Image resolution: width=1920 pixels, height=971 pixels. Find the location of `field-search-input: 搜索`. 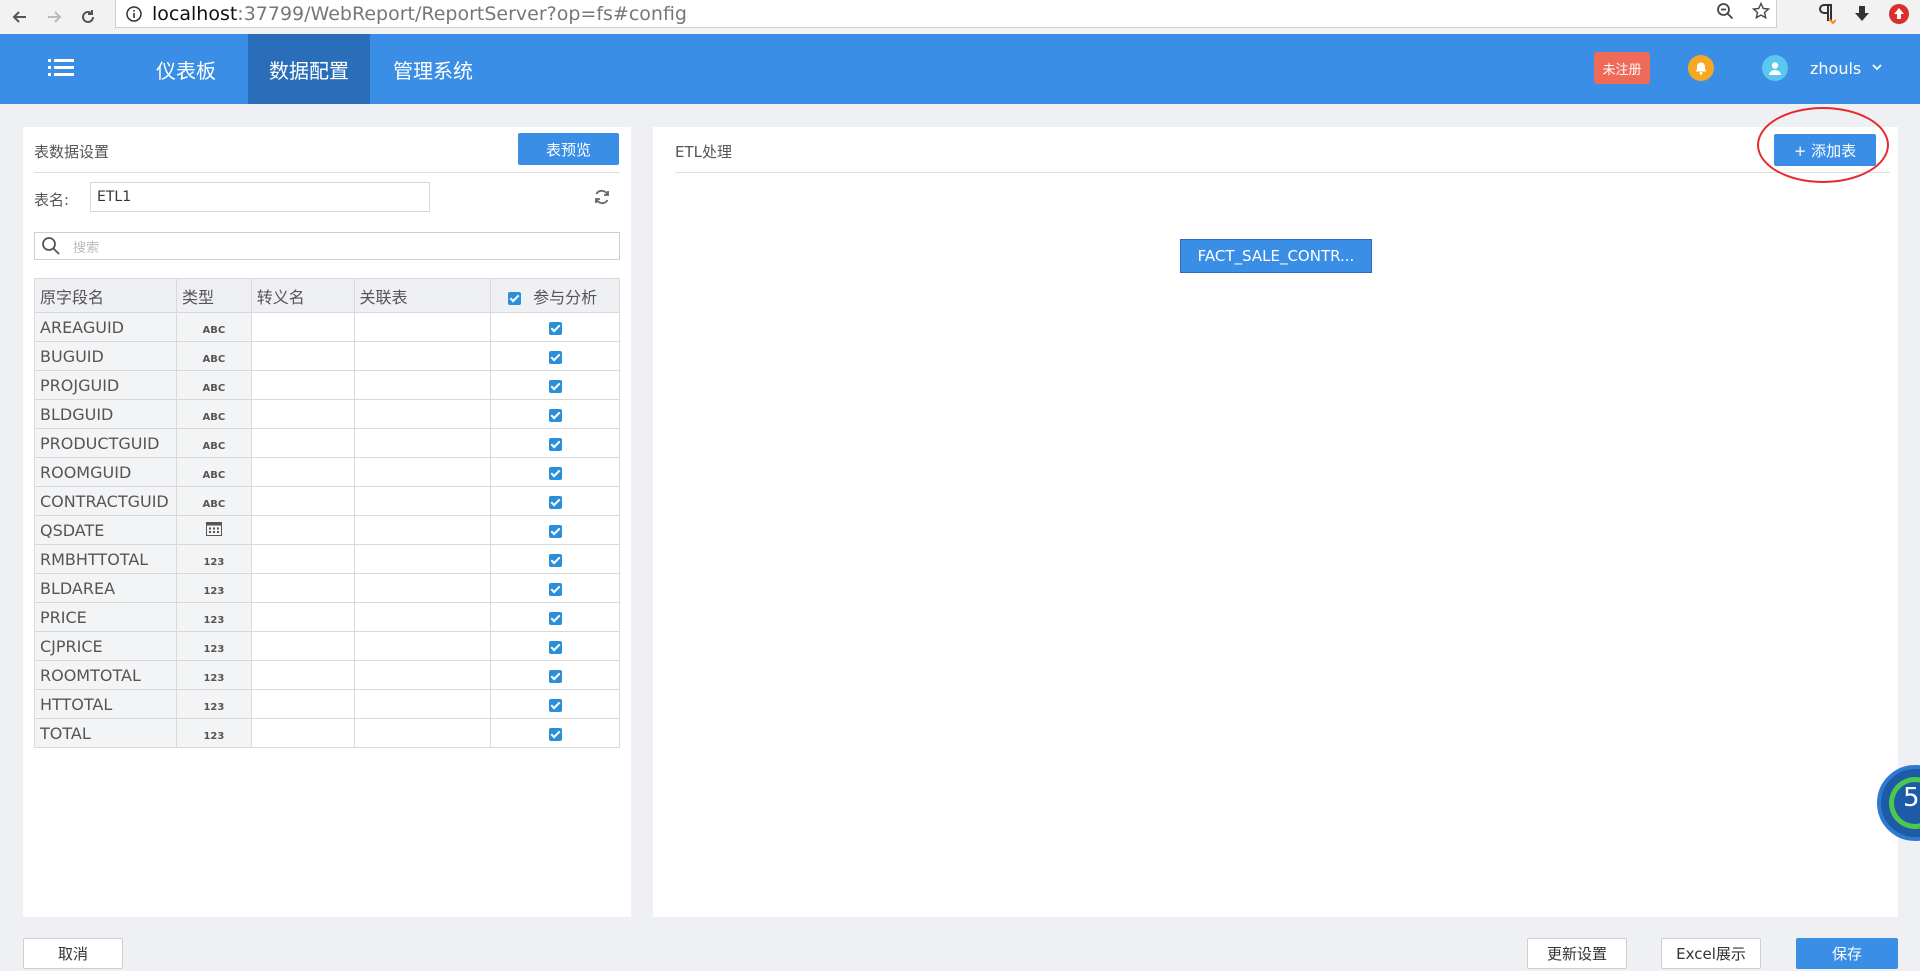

field-search-input: 搜索 is located at coordinates (327, 246).